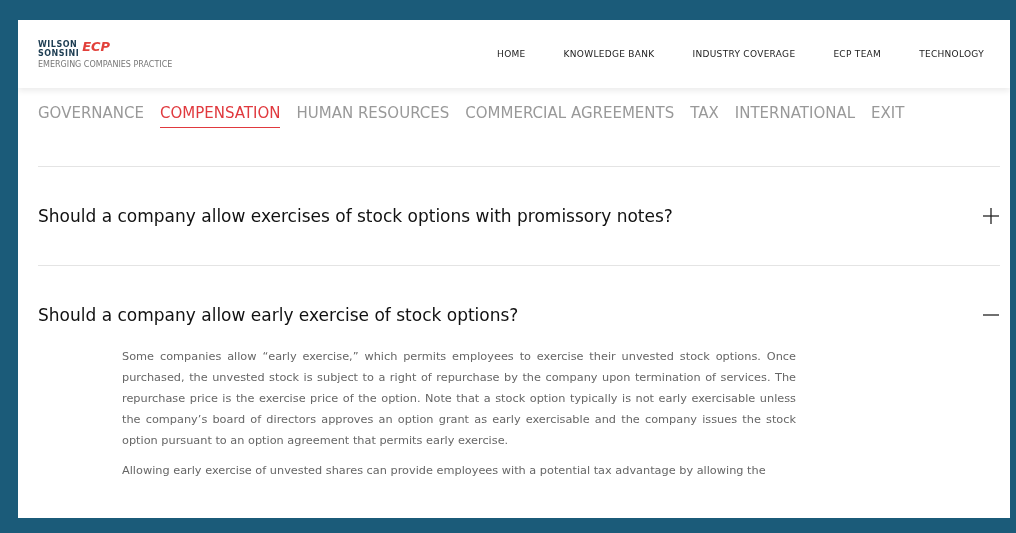  I want to click on category-tab: COMPENSATION, so click(220, 116).